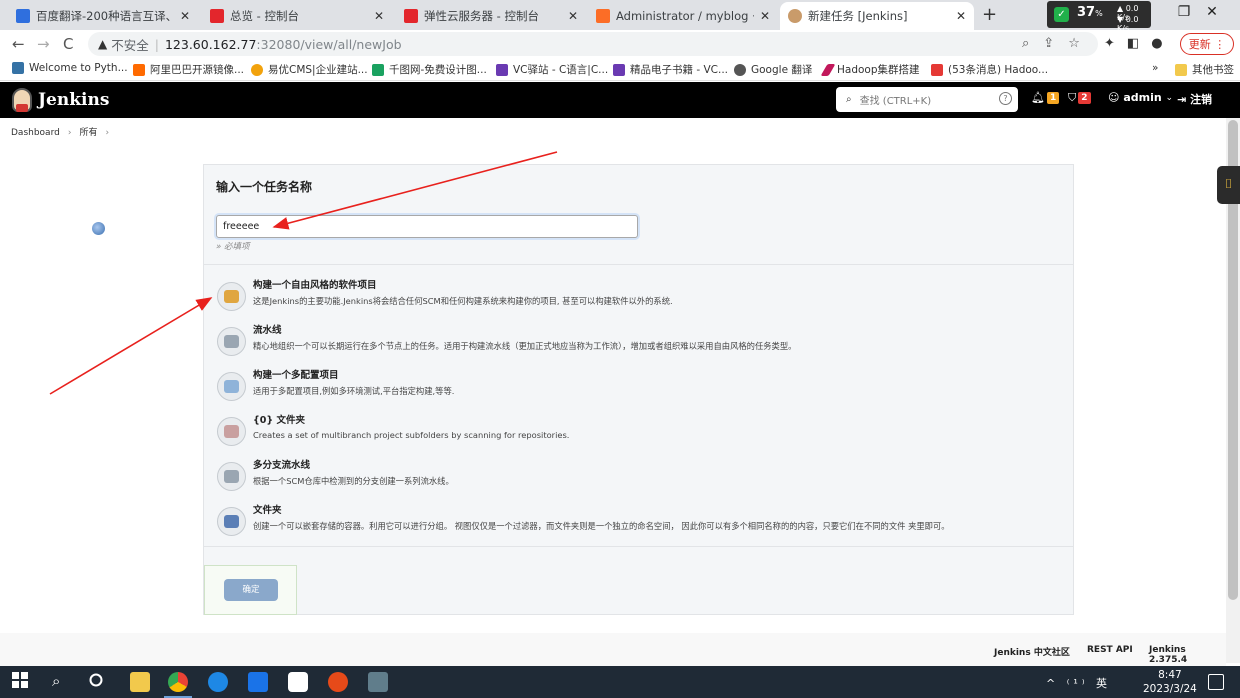  Describe the element at coordinates (1212, 12) in the screenshot. I see `close-window-icon: ✕` at that location.